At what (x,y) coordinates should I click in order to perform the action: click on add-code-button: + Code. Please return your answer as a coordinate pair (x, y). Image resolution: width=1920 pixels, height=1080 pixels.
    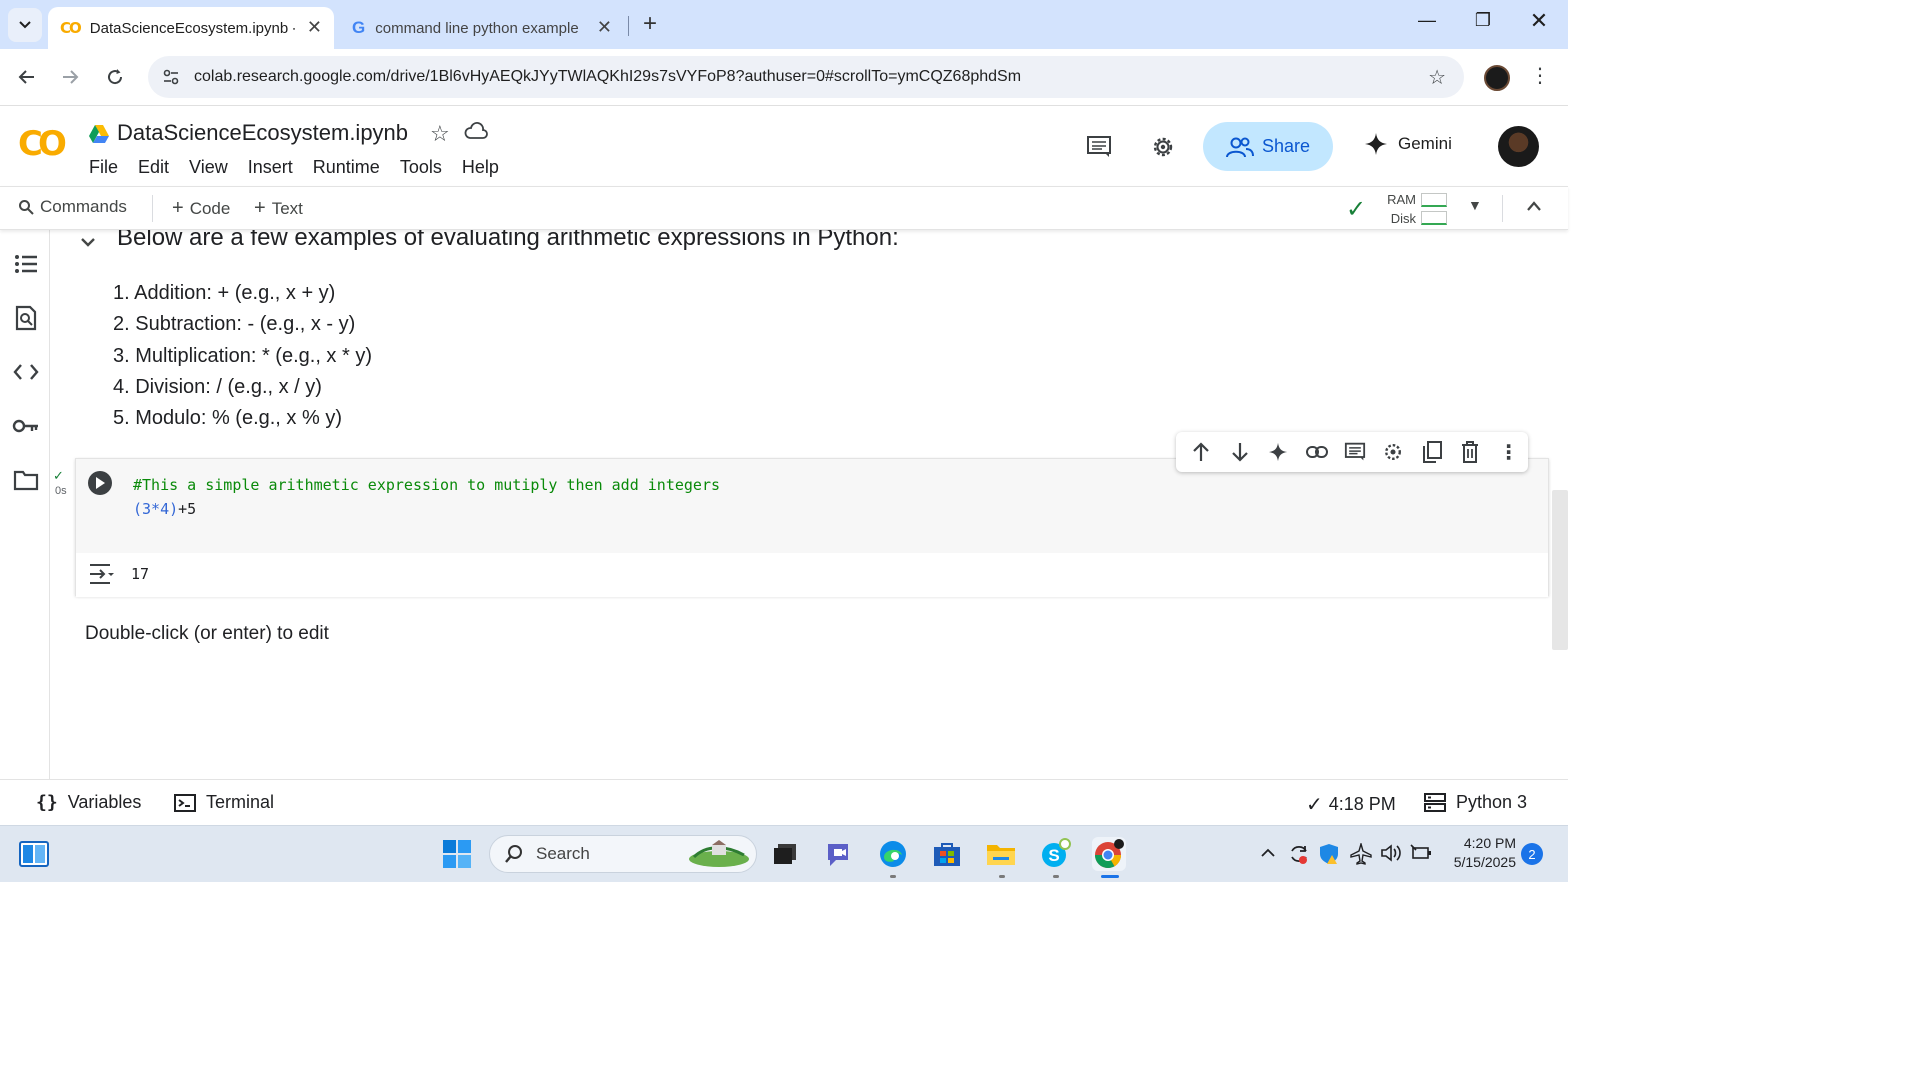
    Looking at the image, I should click on (201, 208).